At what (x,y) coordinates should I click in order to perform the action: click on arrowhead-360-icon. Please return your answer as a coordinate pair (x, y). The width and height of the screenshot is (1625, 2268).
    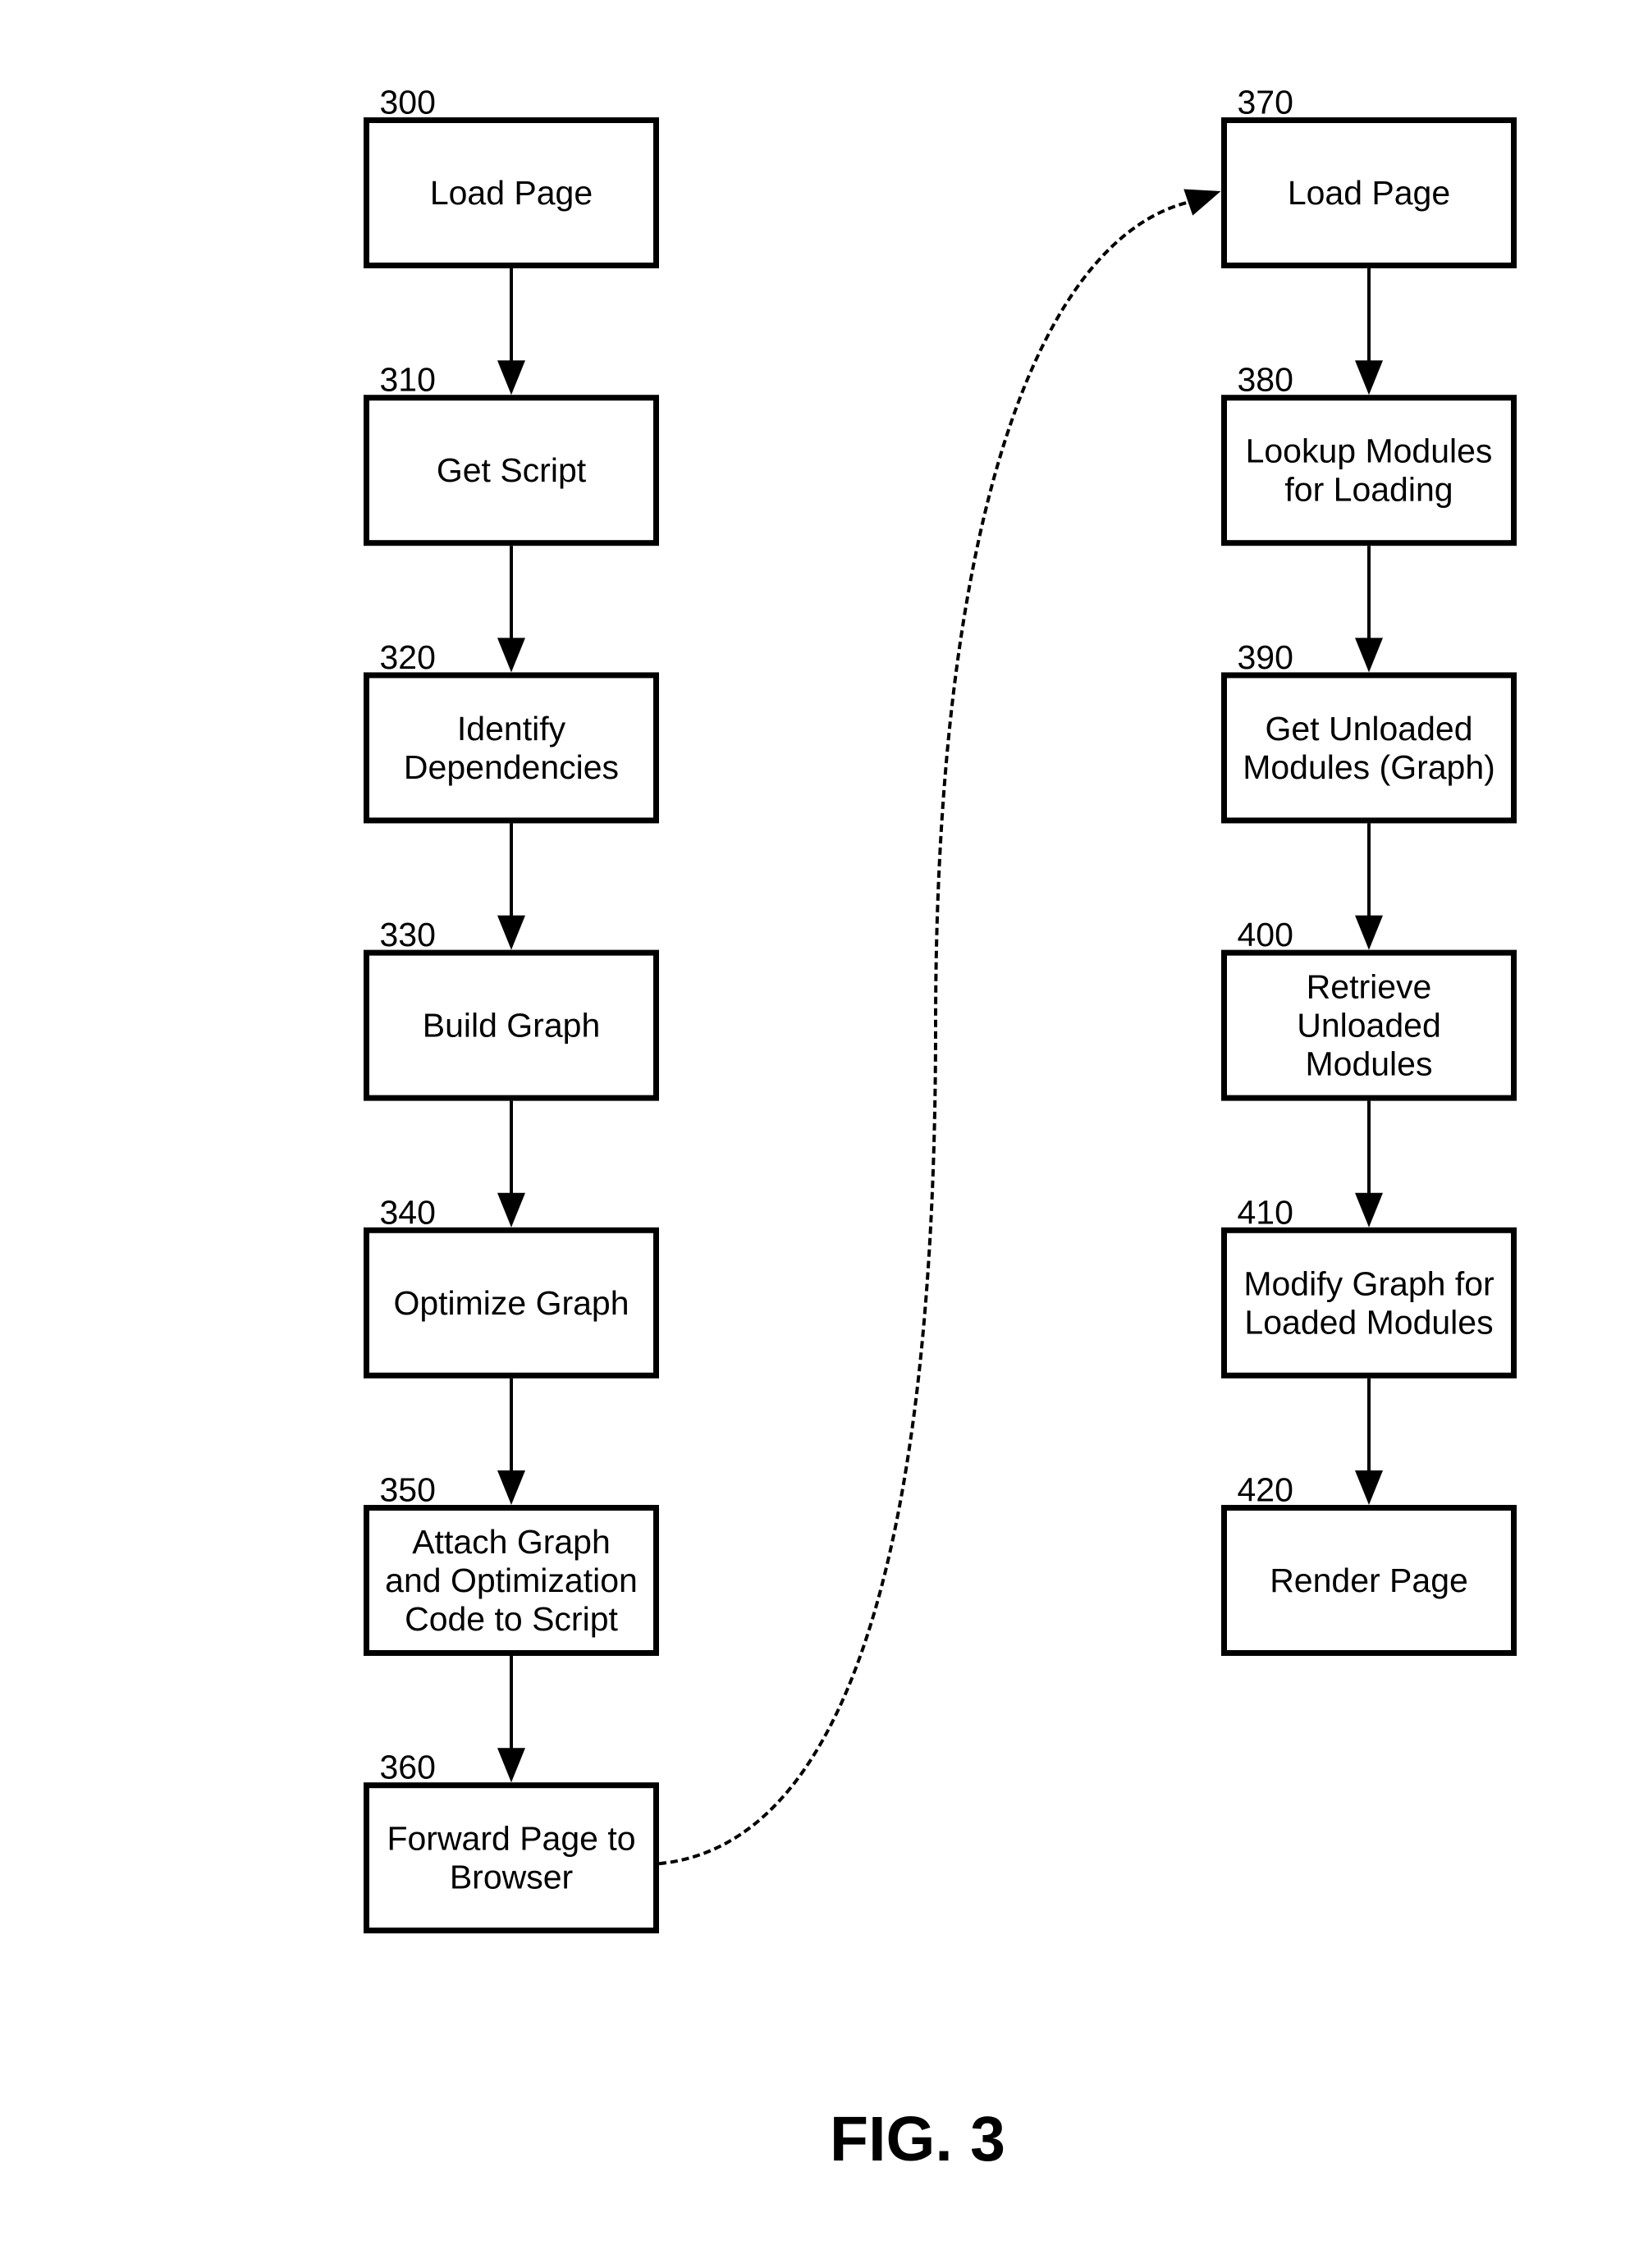
    Looking at the image, I should click on (511, 1765).